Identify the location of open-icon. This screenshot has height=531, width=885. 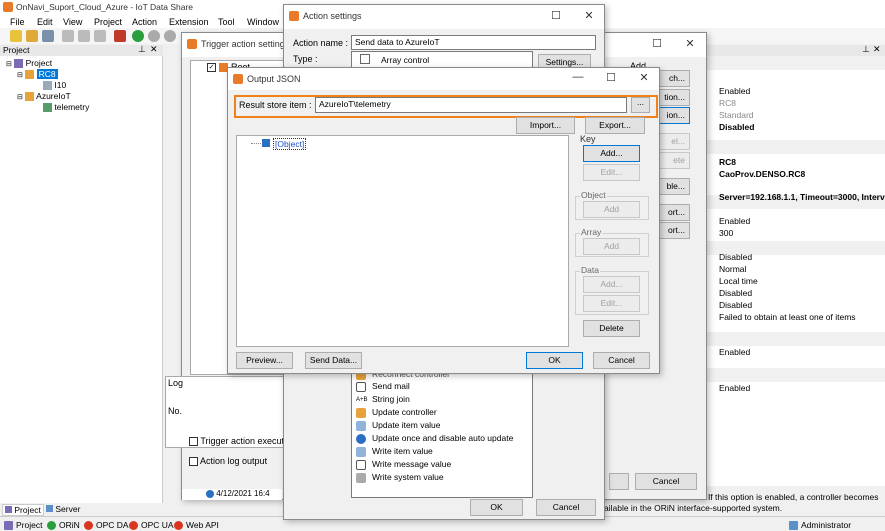
(32, 36).